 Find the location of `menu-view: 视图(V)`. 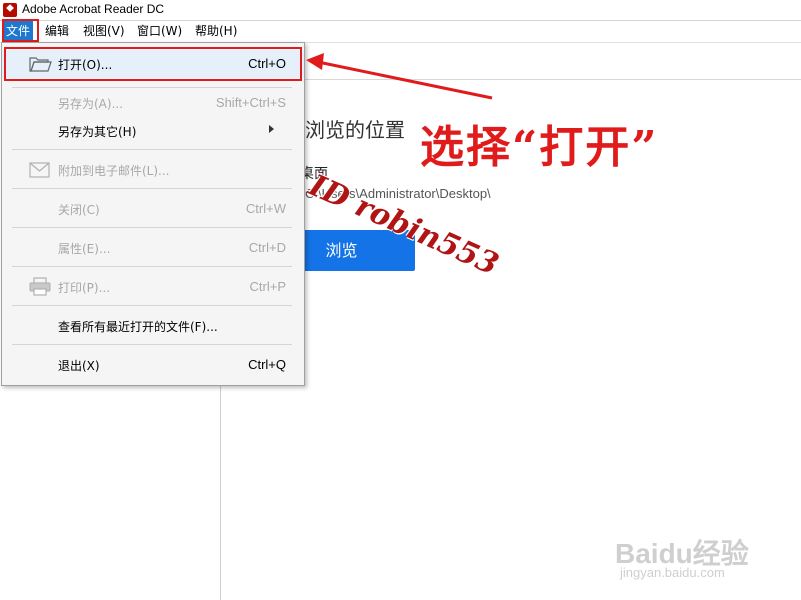

menu-view: 视图(V) is located at coordinates (104, 31).